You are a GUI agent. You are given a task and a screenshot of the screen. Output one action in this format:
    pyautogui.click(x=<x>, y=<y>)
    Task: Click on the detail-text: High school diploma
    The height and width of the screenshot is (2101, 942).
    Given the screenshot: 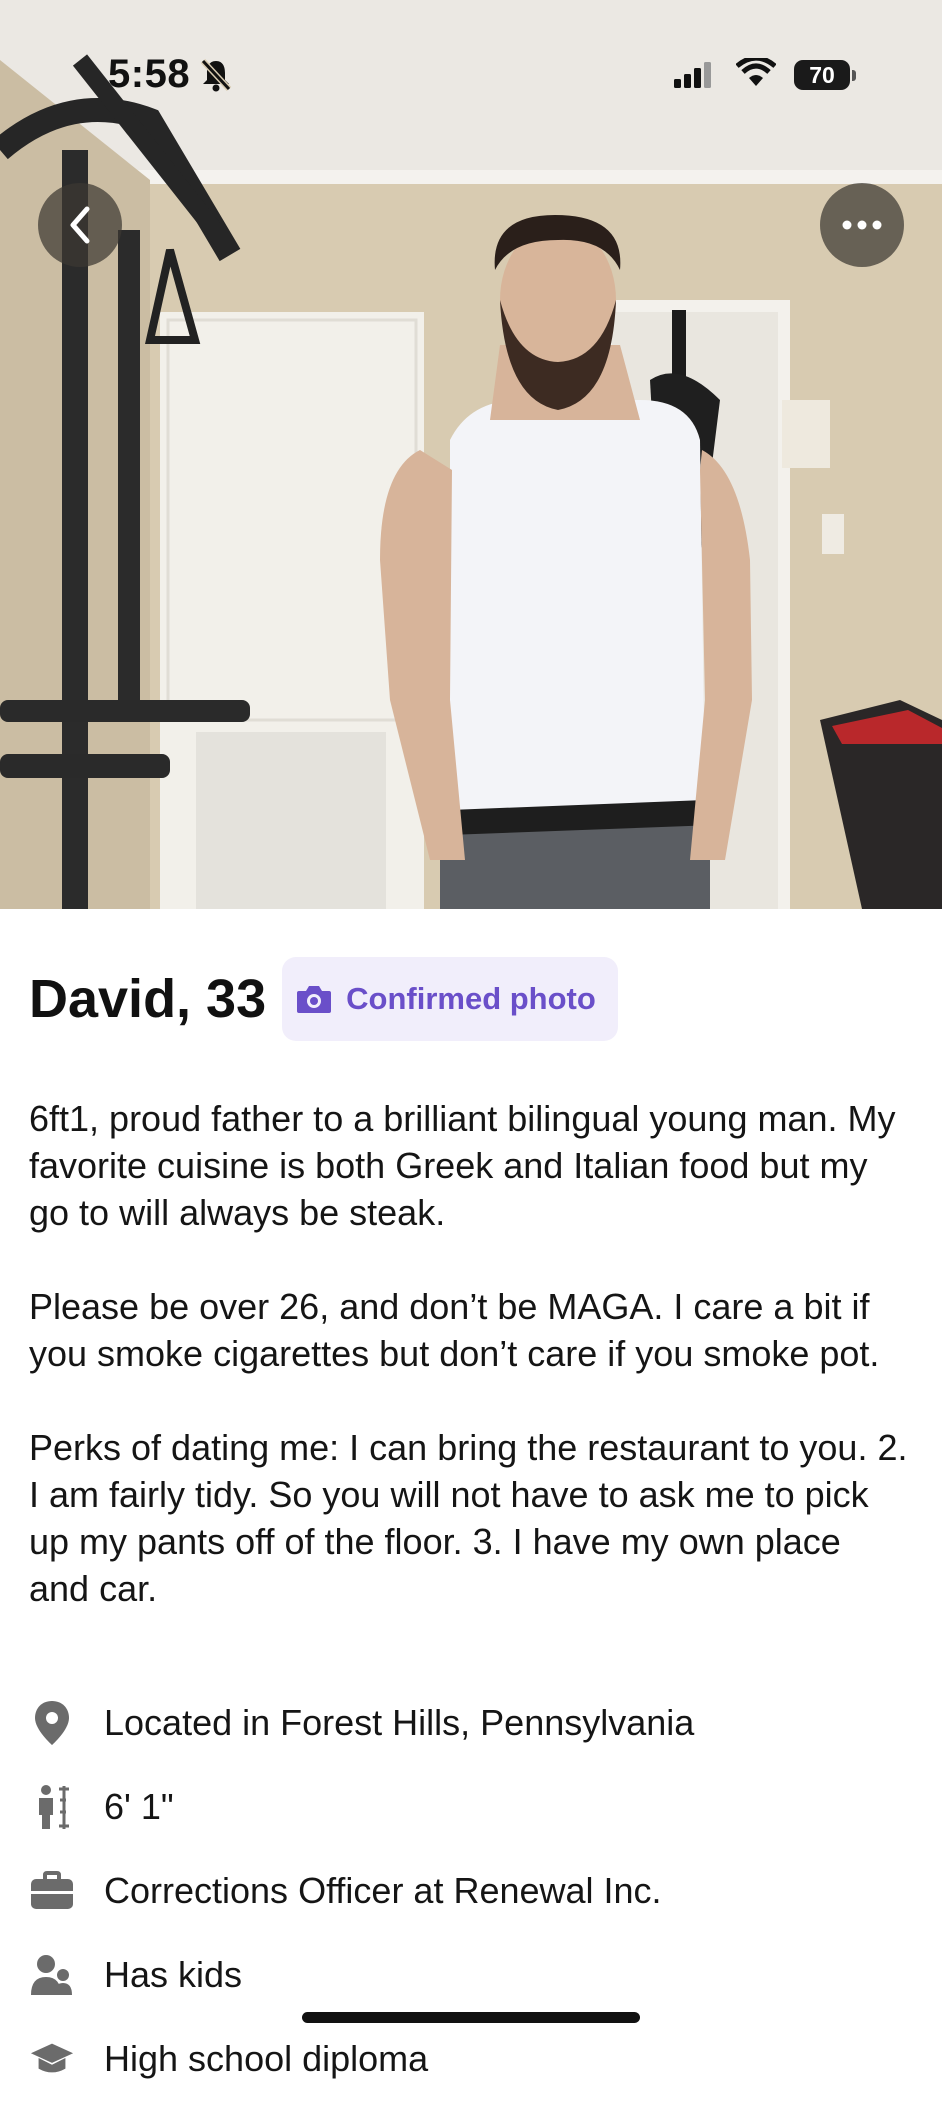 What is the action you would take?
    pyautogui.click(x=266, y=2058)
    